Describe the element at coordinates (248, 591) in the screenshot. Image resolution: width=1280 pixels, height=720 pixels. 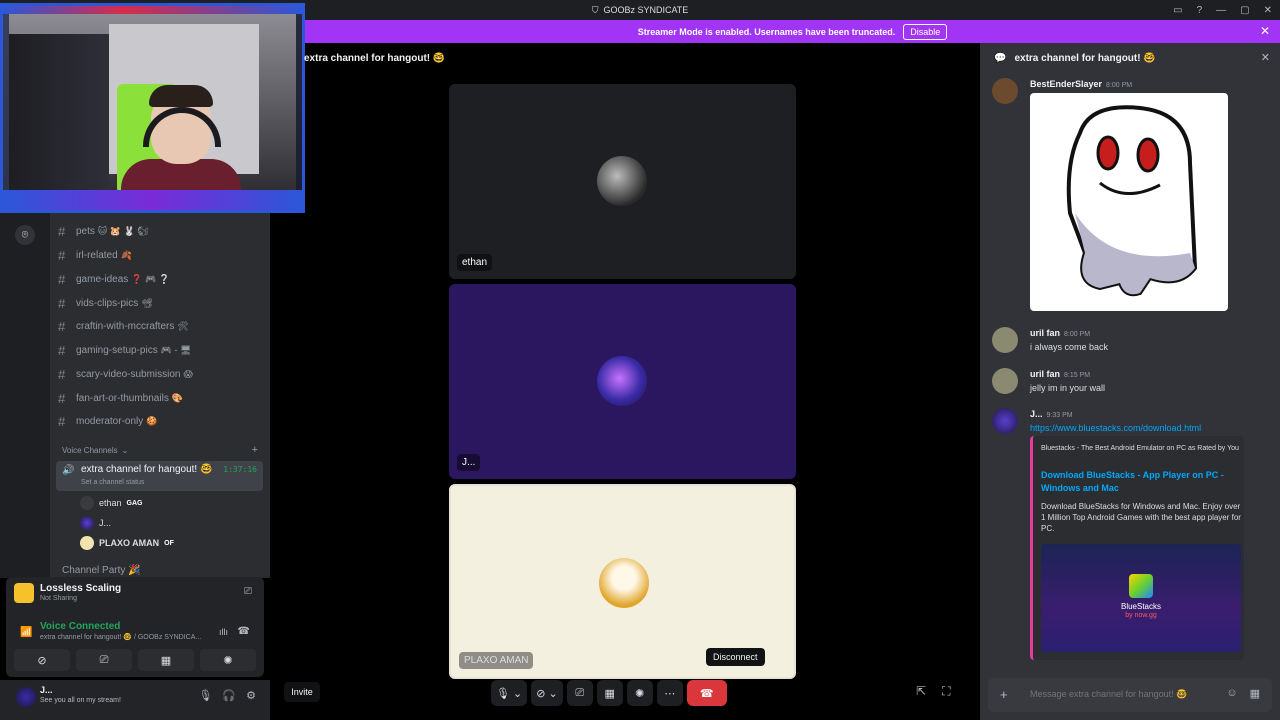
I see `share-screen-icon: ⎚` at that location.